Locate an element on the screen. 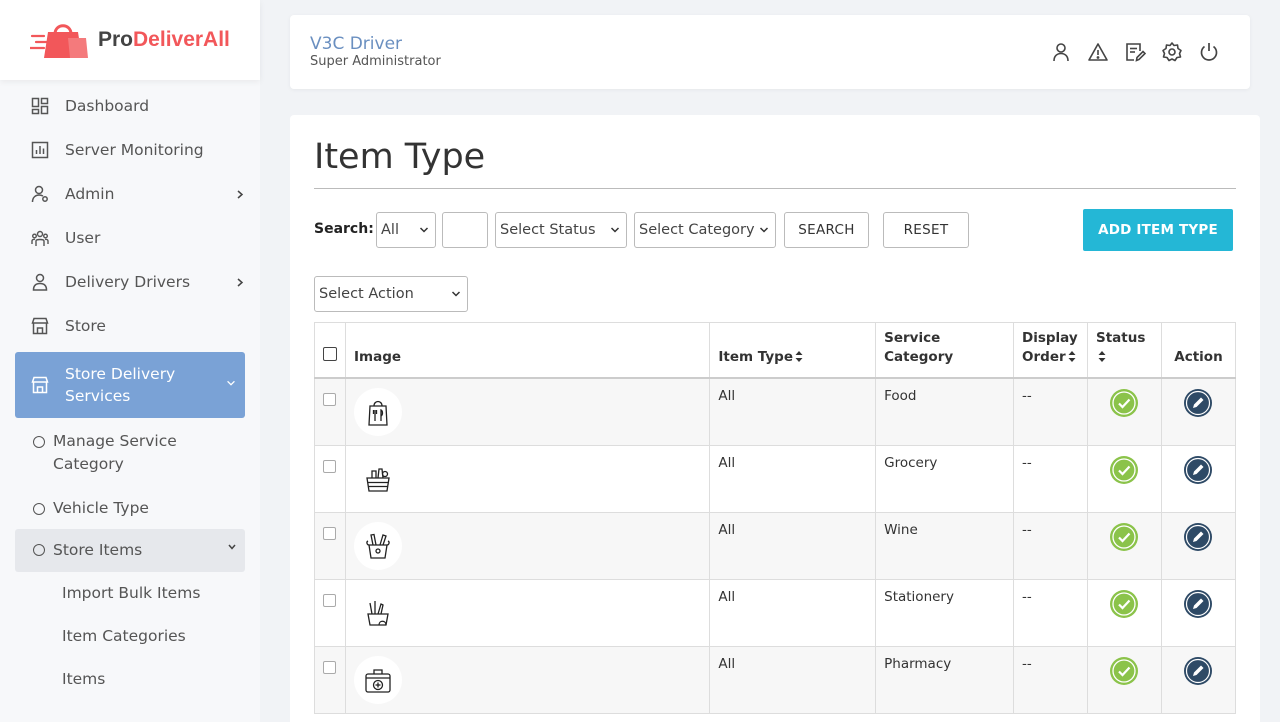 The width and height of the screenshot is (1280, 722). sidebar-item-user: User is located at coordinates (130, 238).